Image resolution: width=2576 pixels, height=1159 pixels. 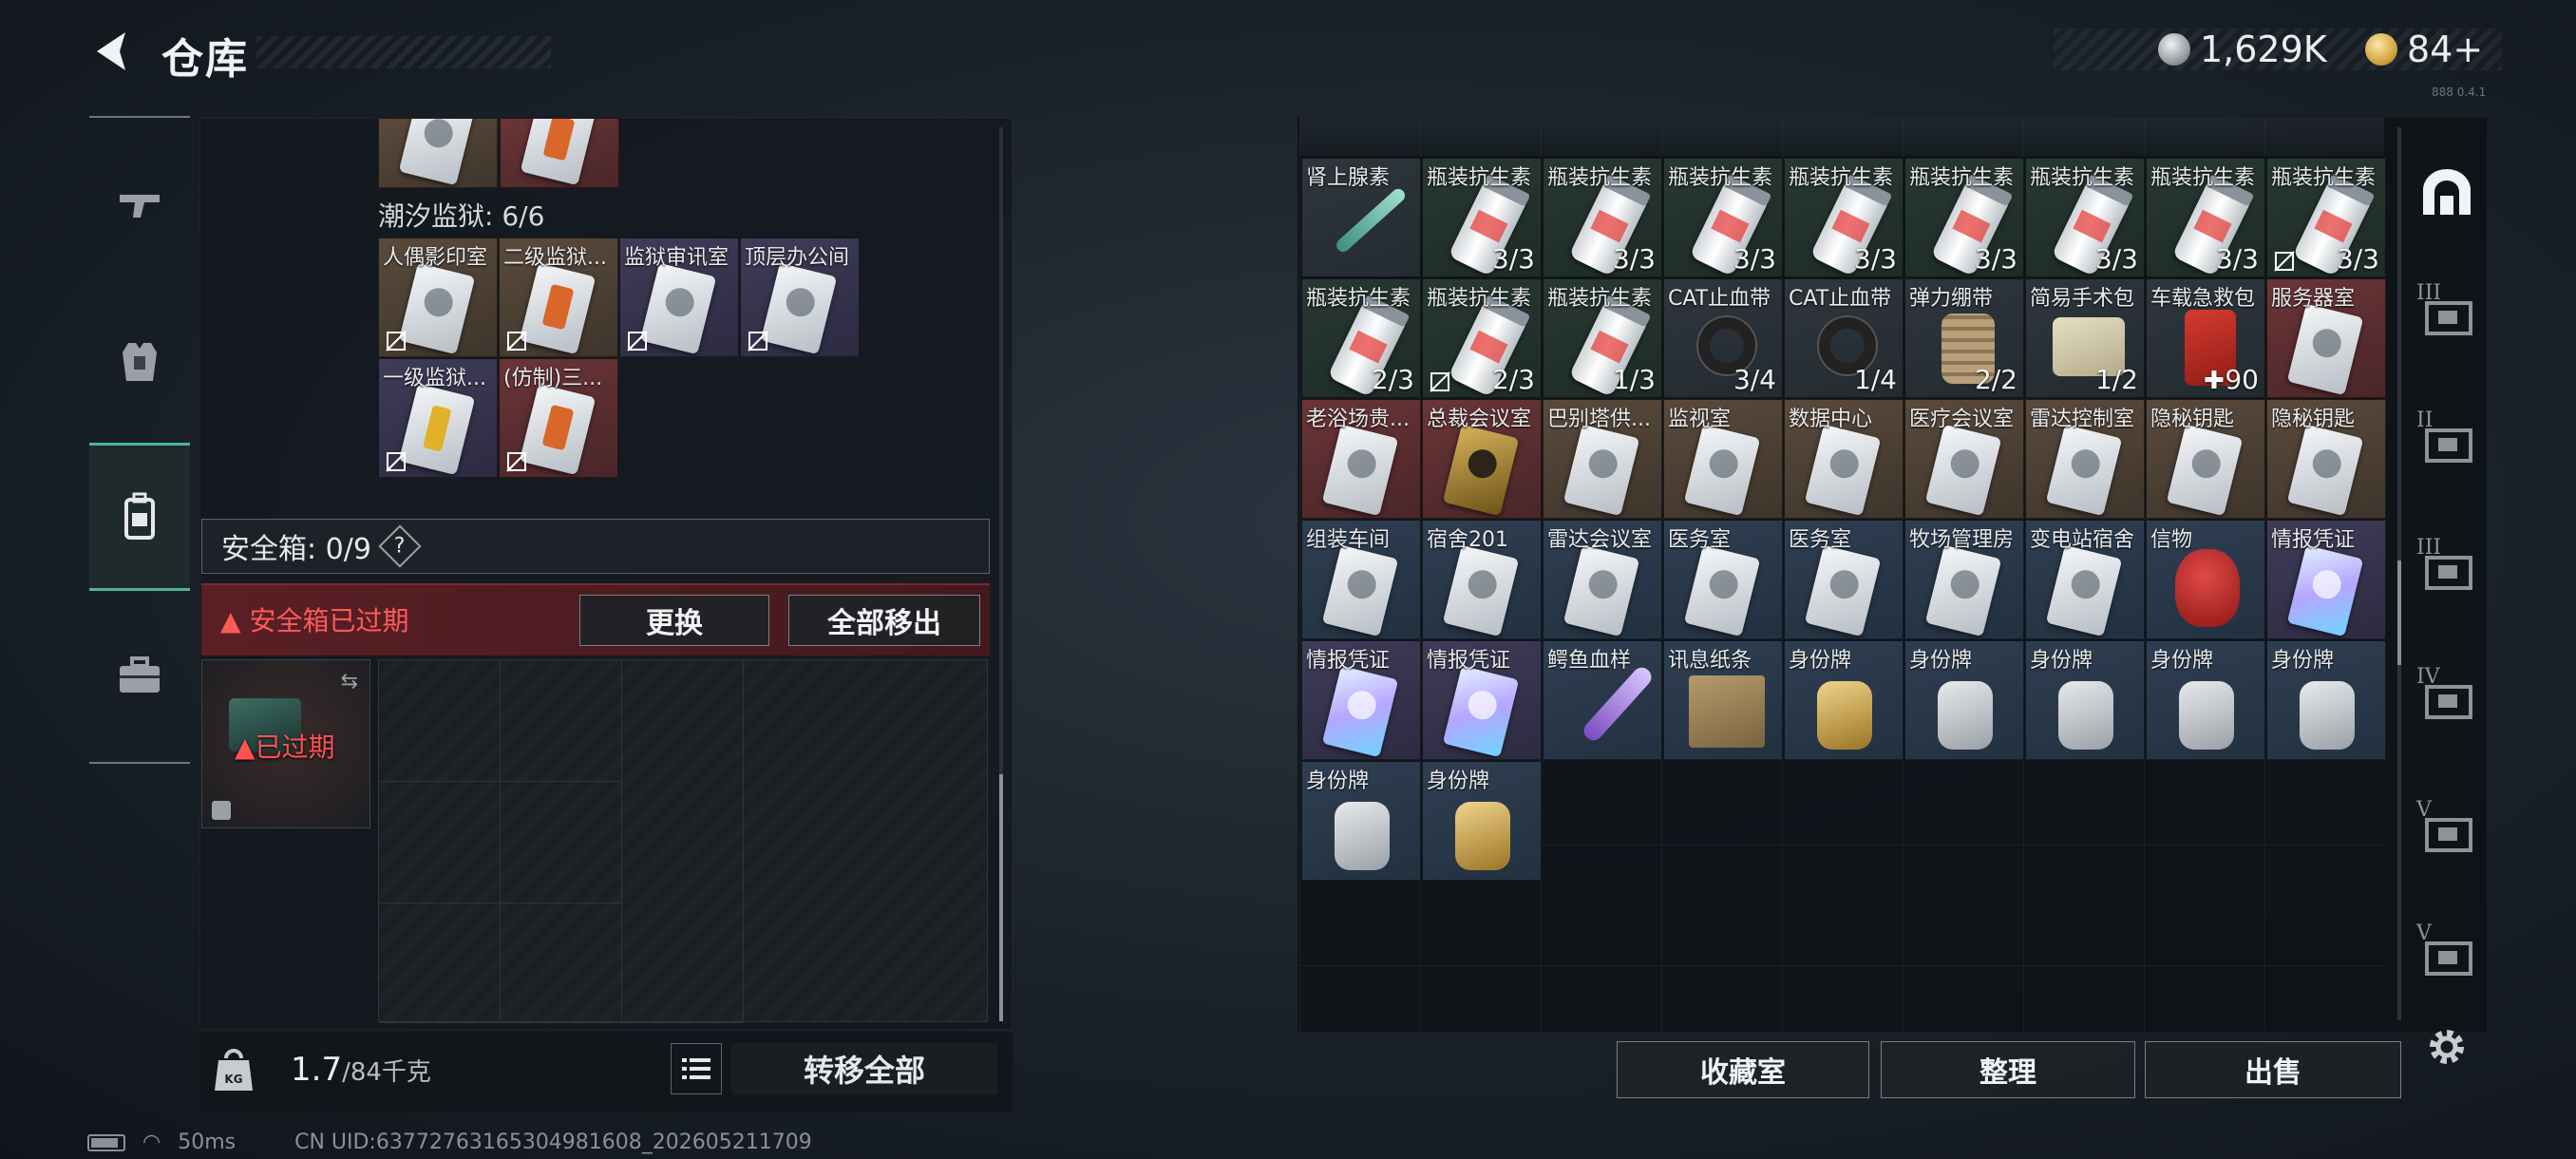 I want to click on stash-item-cell: 总裁会议室, so click(x=1482, y=459).